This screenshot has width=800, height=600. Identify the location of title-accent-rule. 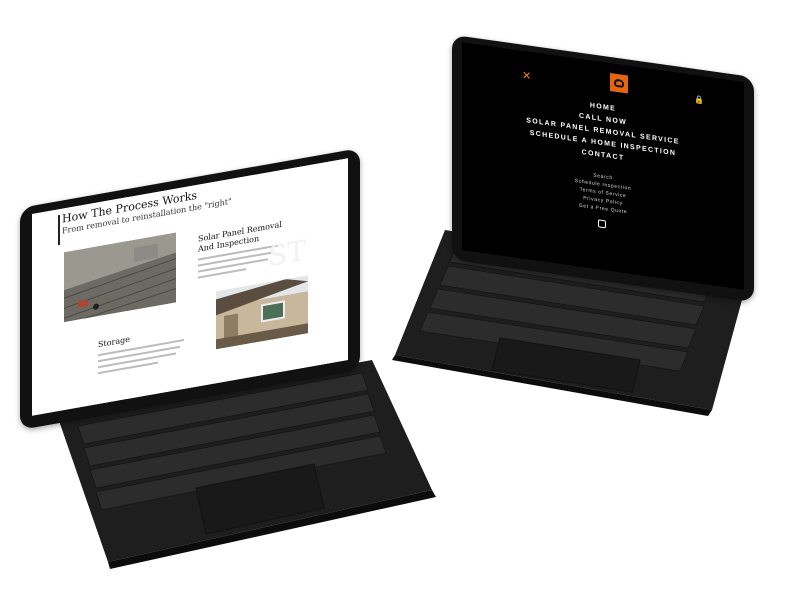
(59, 230).